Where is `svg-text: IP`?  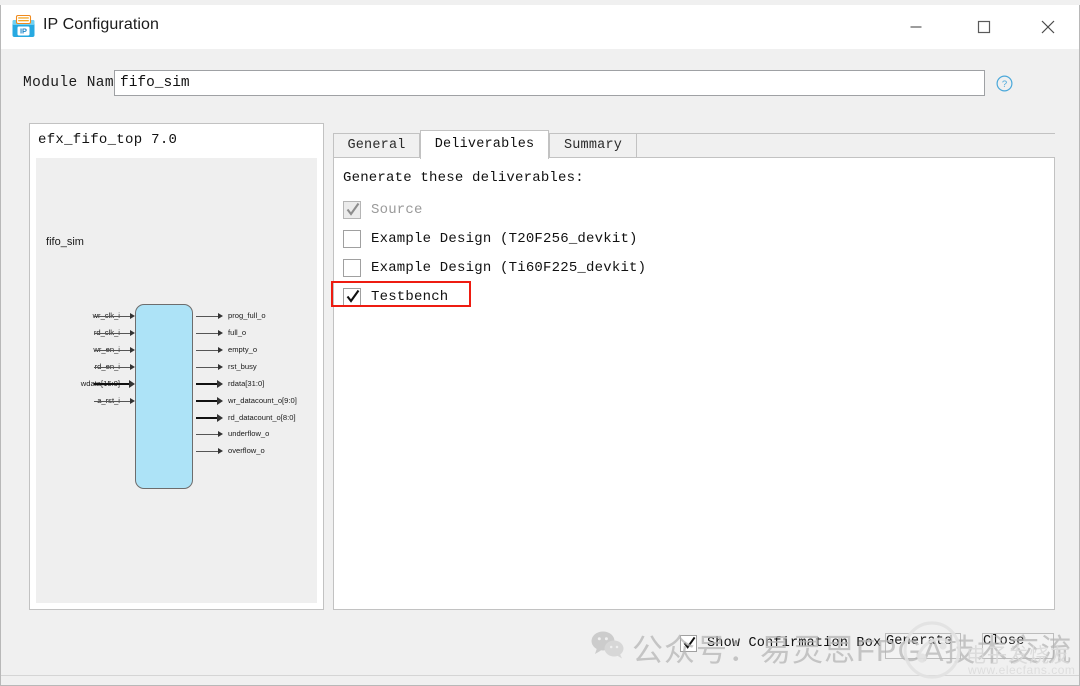 svg-text: IP is located at coordinates (23, 31).